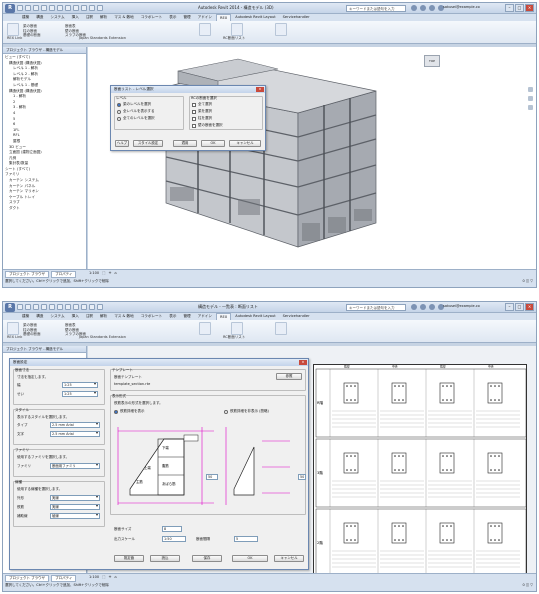 The height and width of the screenshot is (594, 539). Describe the element at coordinates (80, 385) in the screenshot. I see `width-scale-select: 1:25` at that location.